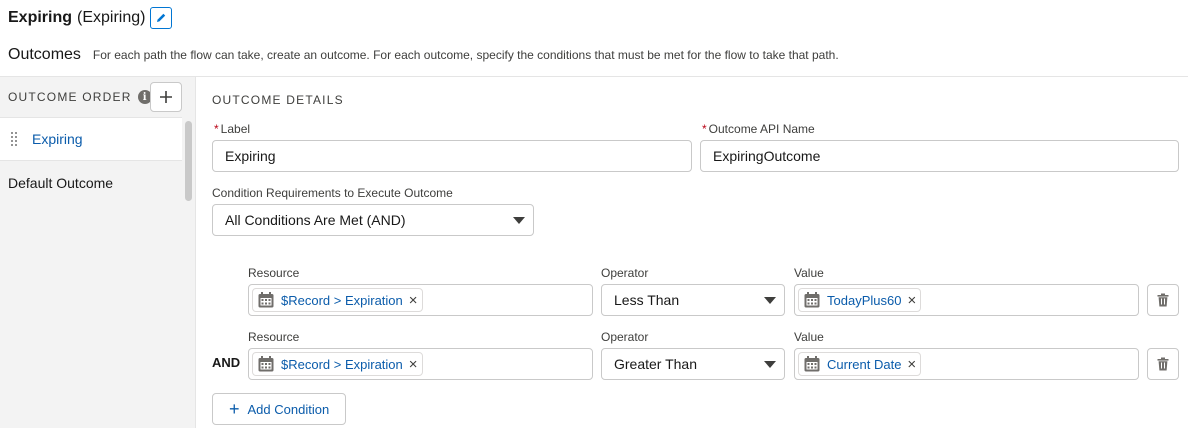  Describe the element at coordinates (288, 409) in the screenshot. I see `add-condition-label: Add Condition` at that location.